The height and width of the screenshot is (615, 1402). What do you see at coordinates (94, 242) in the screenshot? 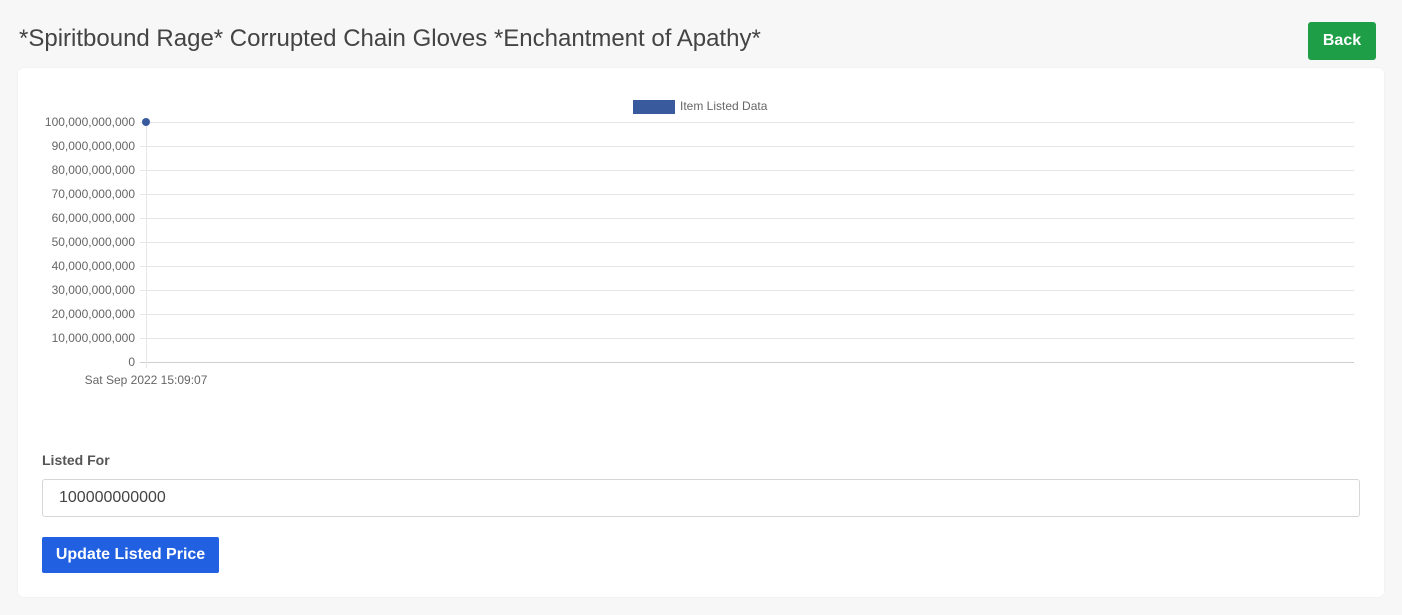
I see `y-tick-label: 50,000,000,000` at bounding box center [94, 242].